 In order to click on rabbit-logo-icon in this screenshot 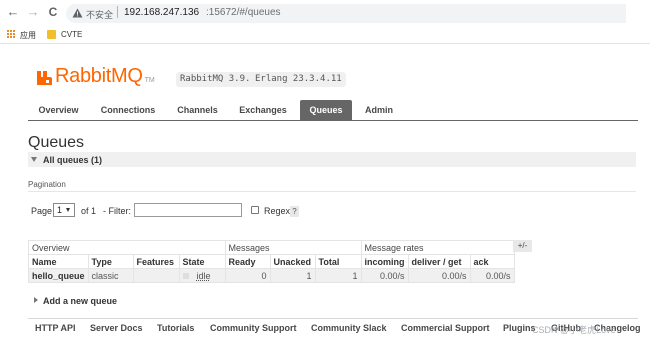, I will do `click(44, 78)`.